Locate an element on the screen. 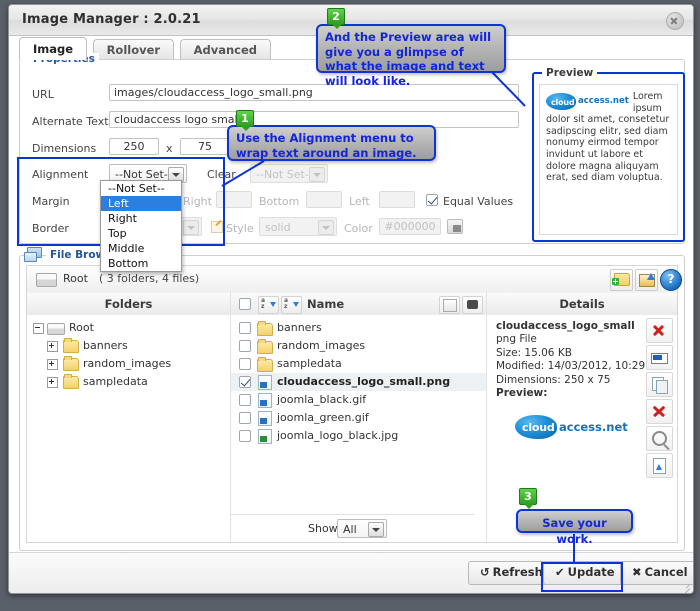 The image size is (700, 611). pencil-icon is located at coordinates (216, 226).